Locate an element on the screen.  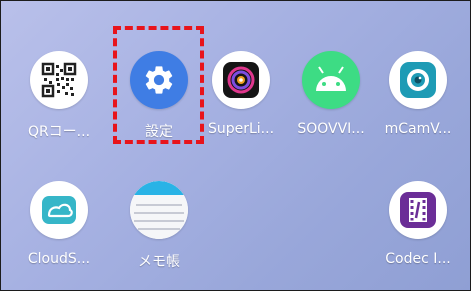
film-icon is located at coordinates (418, 210).